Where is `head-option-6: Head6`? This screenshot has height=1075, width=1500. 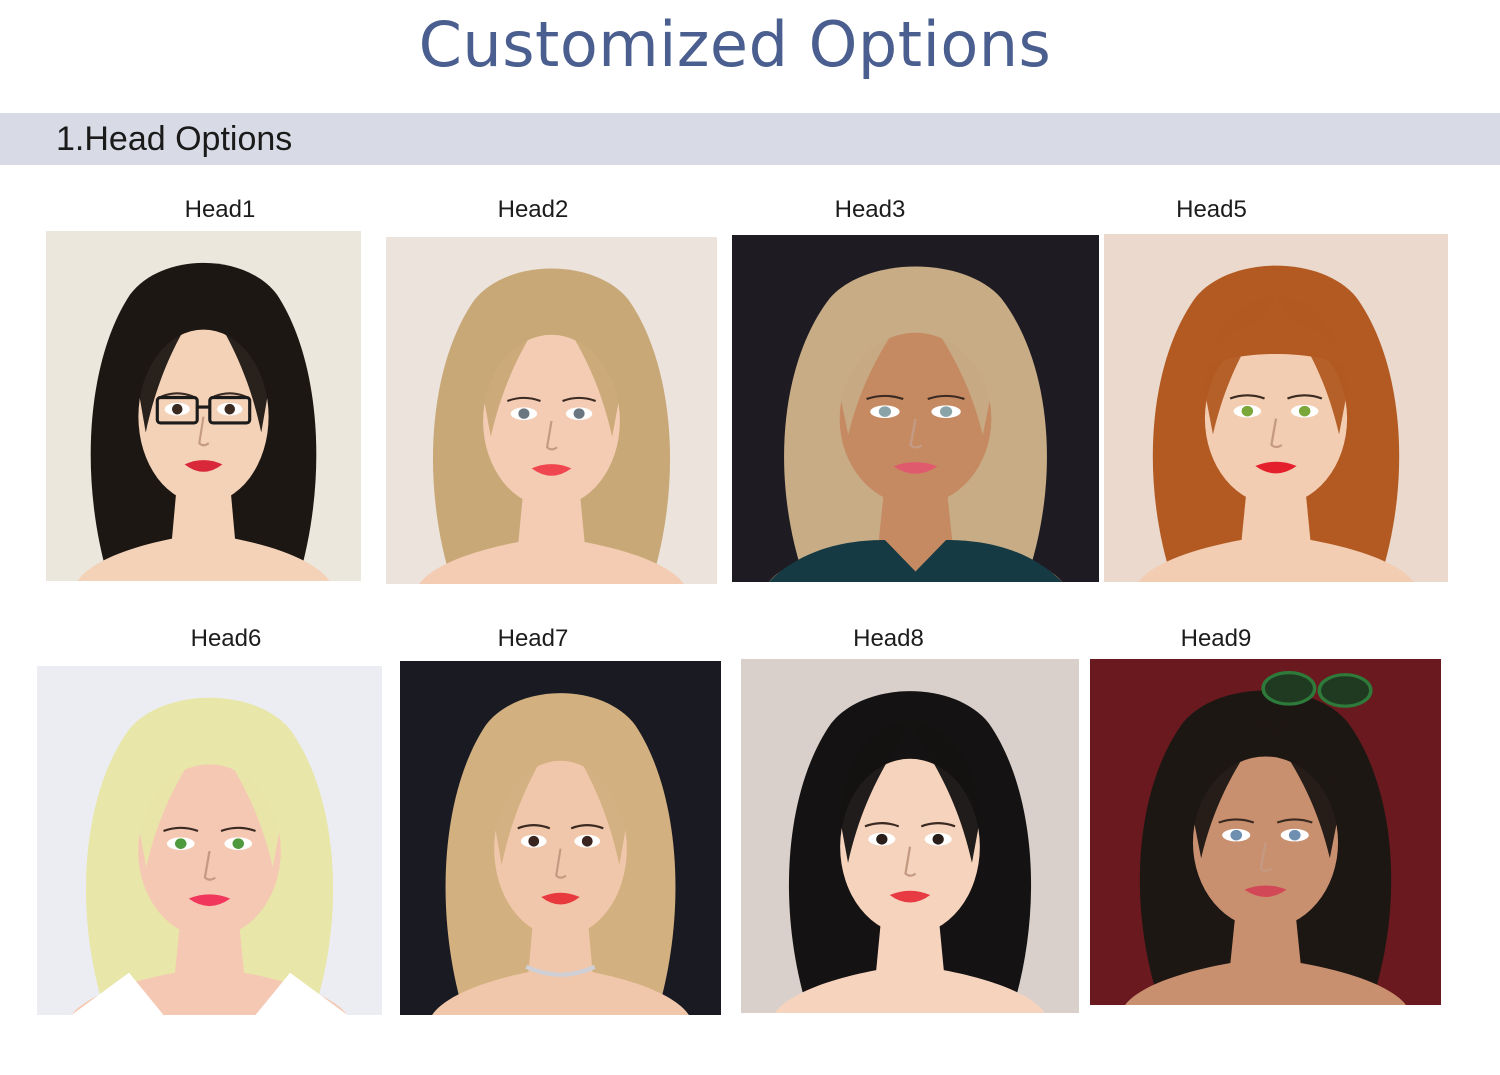
head-option-6: Head6 is located at coordinates (210, 821).